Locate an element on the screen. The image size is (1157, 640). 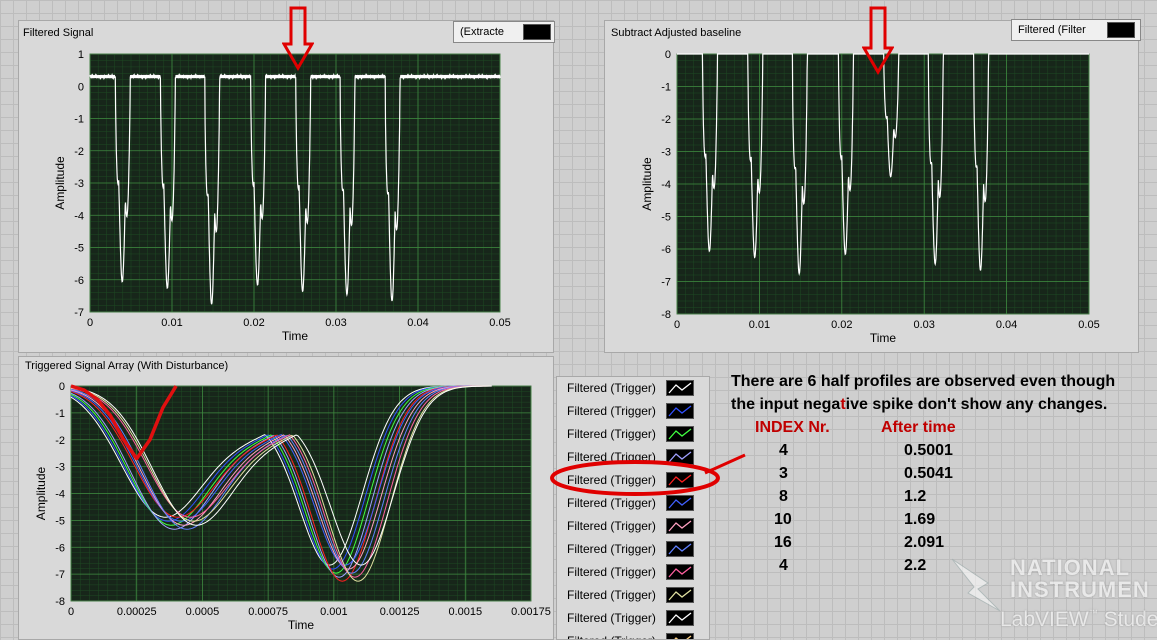
time-value: 1.69 is located at coordinates (920, 519).